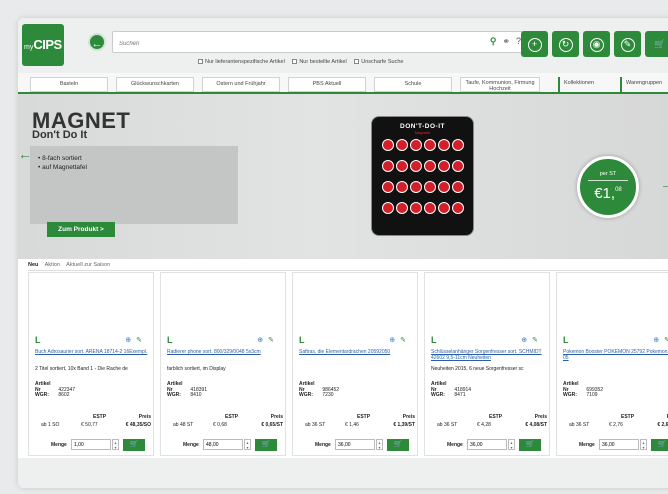 This screenshot has height=494, width=668. Describe the element at coordinates (25, 154) in the screenshot. I see `carousel-prev-icon: ←` at that location.